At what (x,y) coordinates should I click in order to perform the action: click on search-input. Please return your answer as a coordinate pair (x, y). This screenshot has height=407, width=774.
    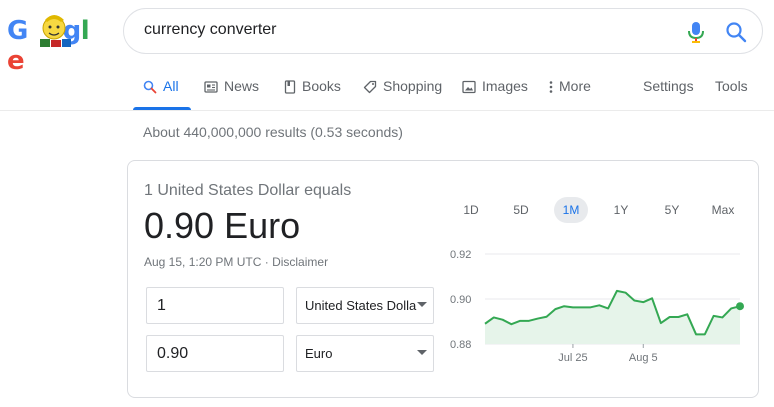
    Looking at the image, I should click on (394, 30).